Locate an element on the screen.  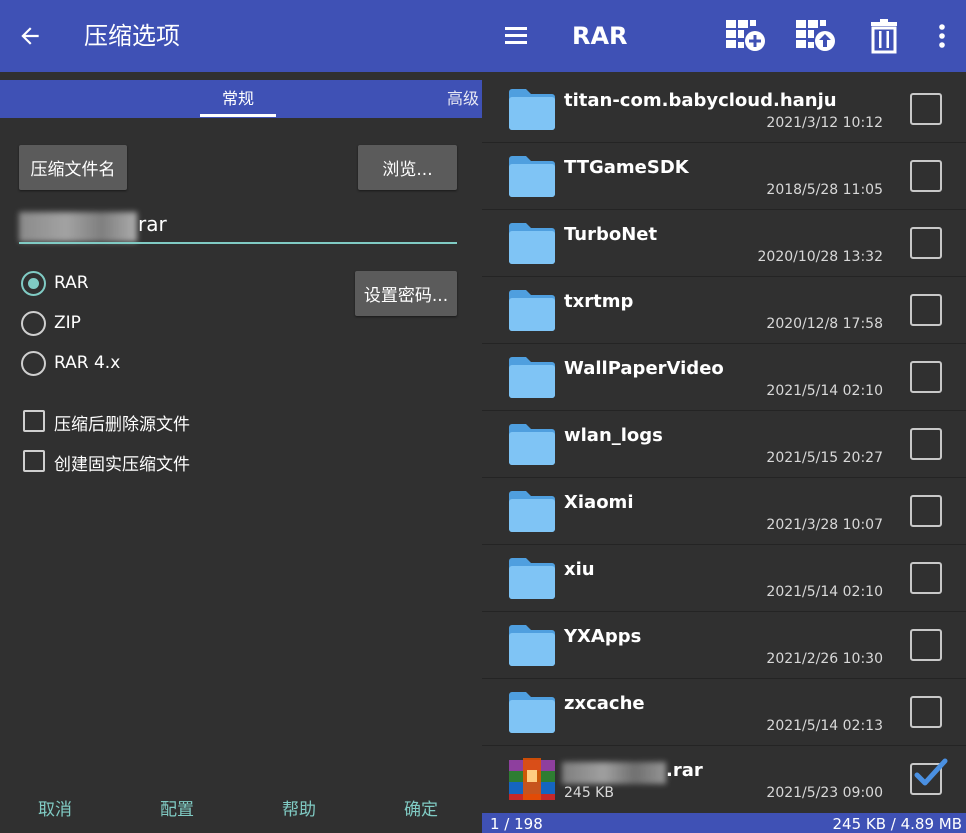
file-name: zxcache is located at coordinates (604, 703).